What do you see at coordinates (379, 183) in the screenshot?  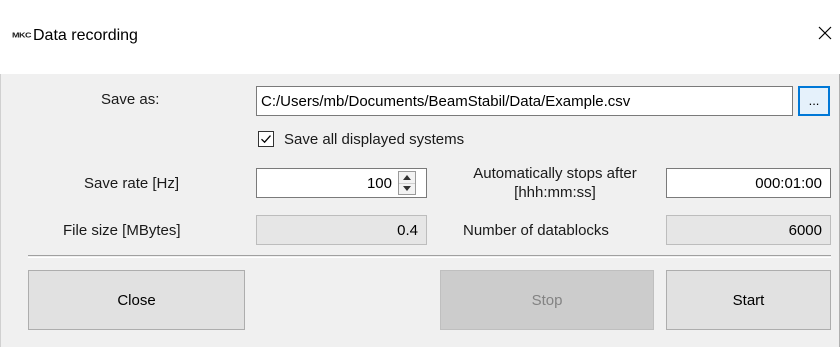 I see `save-rate-value: 100` at bounding box center [379, 183].